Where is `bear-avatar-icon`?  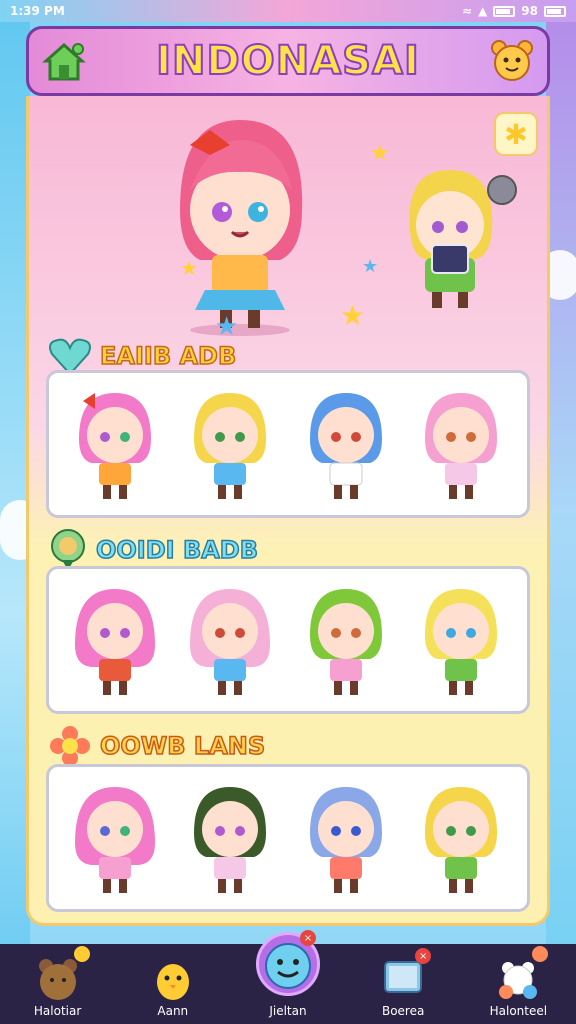
bear-avatar-icon is located at coordinates (512, 60).